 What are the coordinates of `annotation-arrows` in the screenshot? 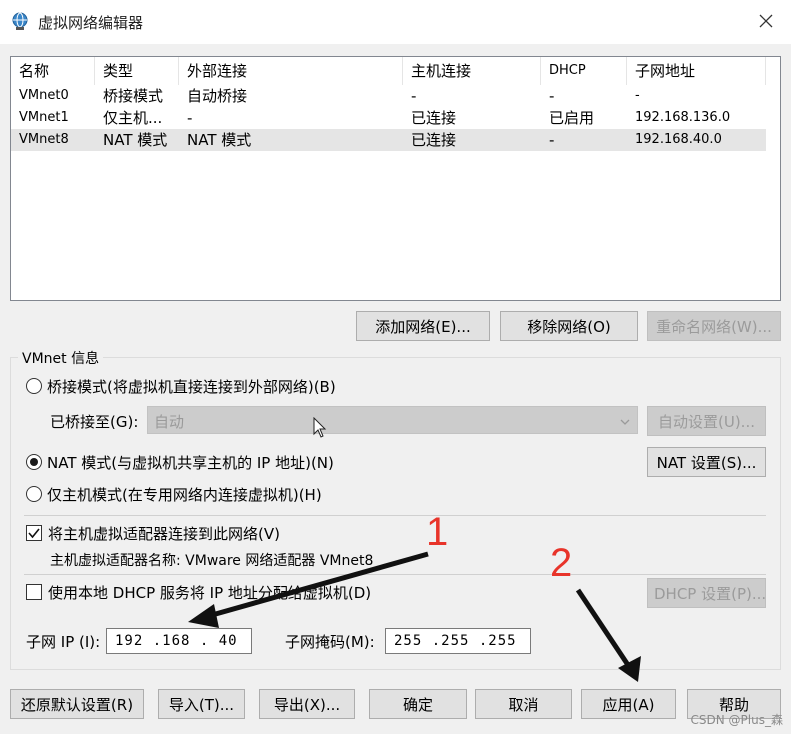 It's located at (414, 616).